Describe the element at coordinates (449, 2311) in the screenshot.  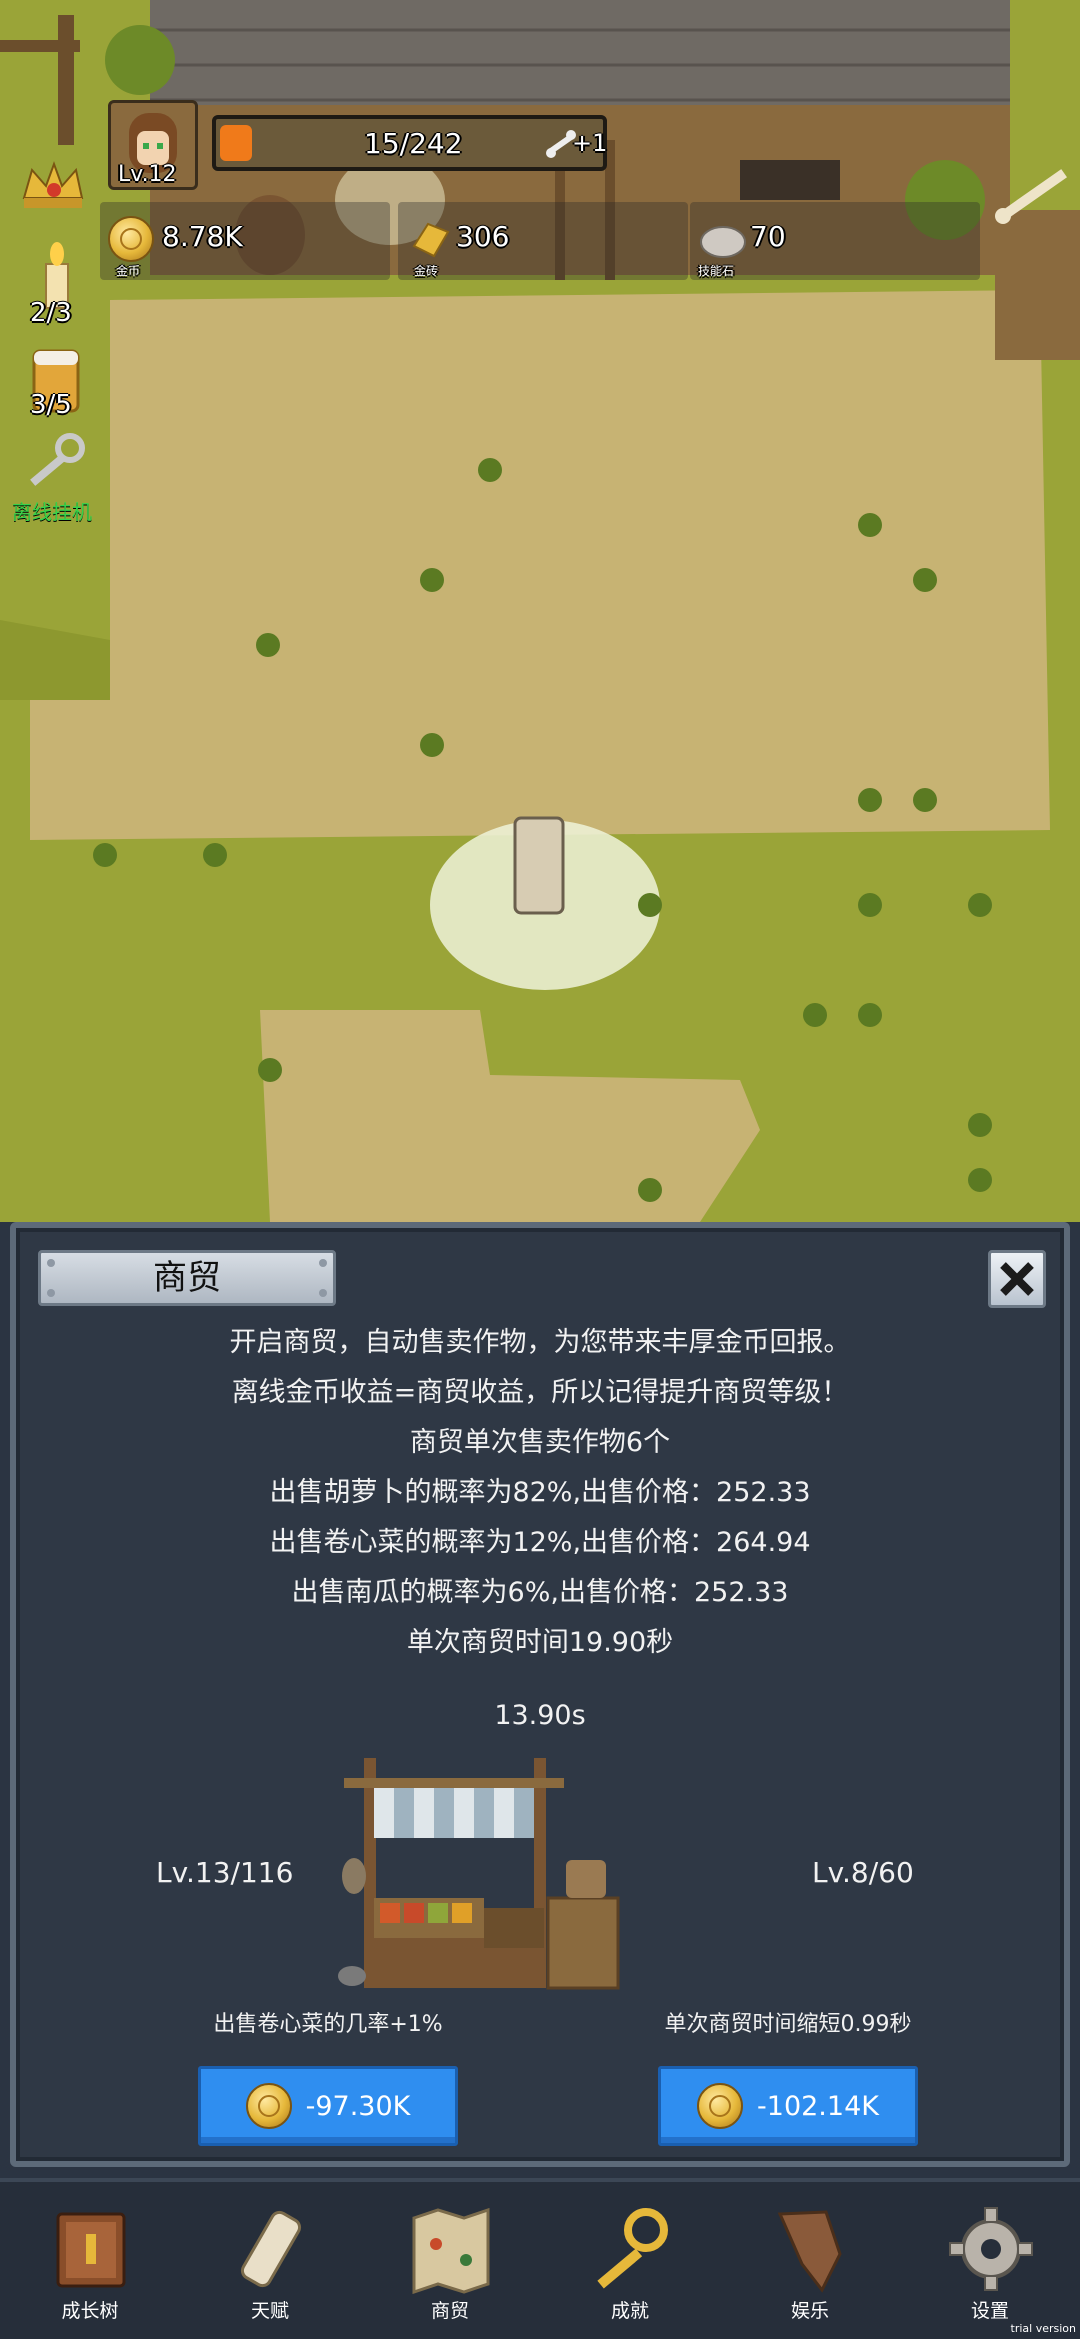
I see `nav-label: 商贸` at that location.